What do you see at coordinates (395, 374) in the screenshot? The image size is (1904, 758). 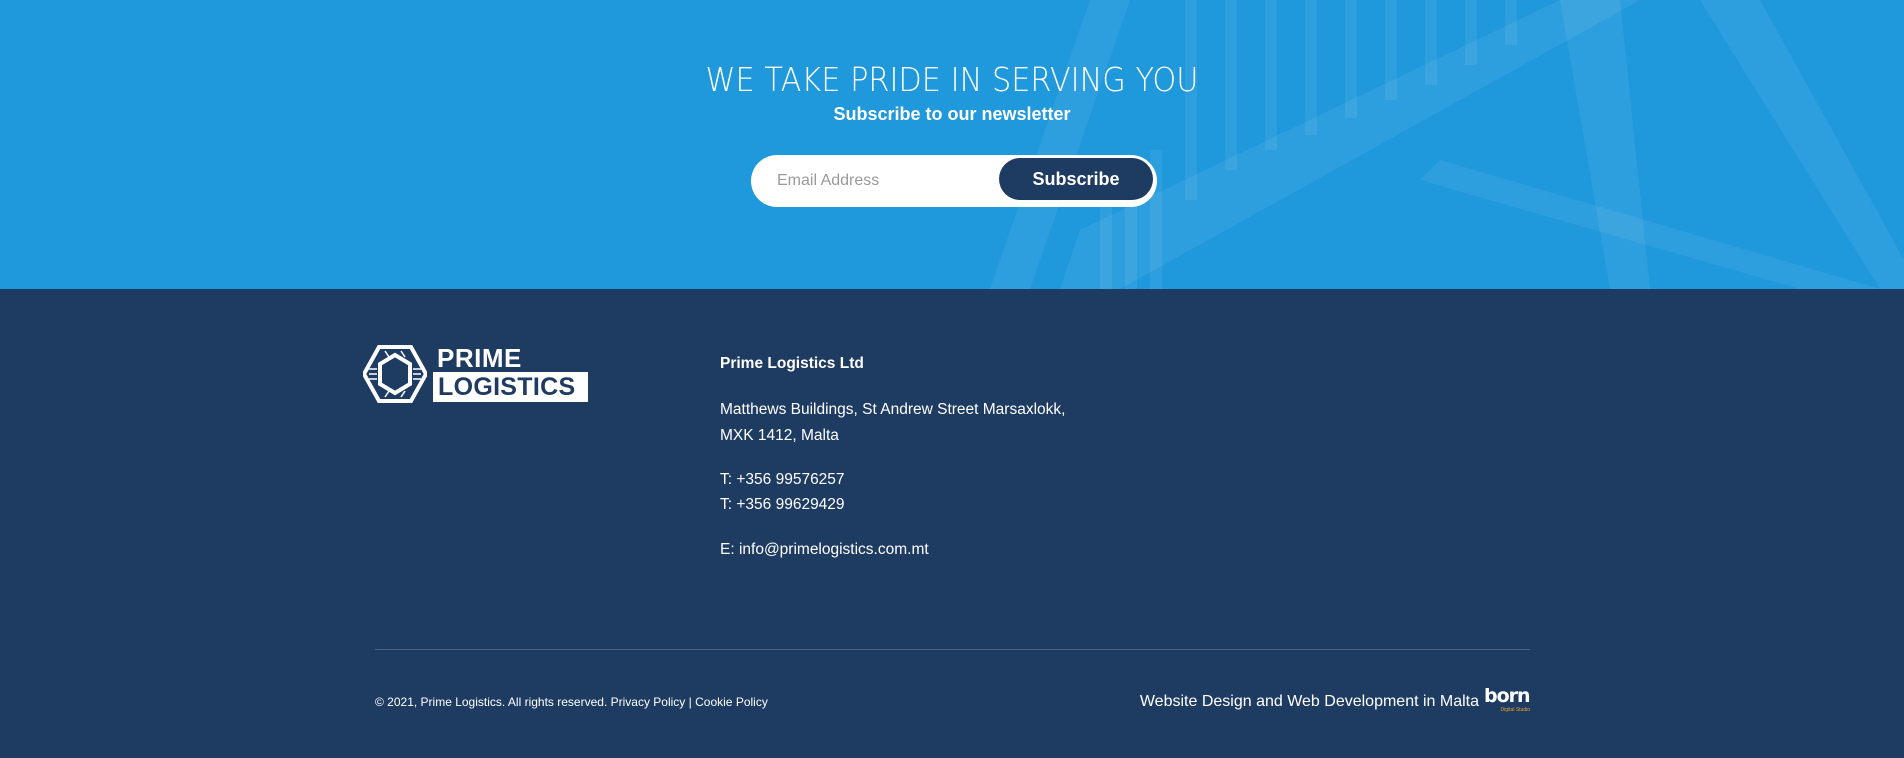 I see `hexagon-logo-icon` at bounding box center [395, 374].